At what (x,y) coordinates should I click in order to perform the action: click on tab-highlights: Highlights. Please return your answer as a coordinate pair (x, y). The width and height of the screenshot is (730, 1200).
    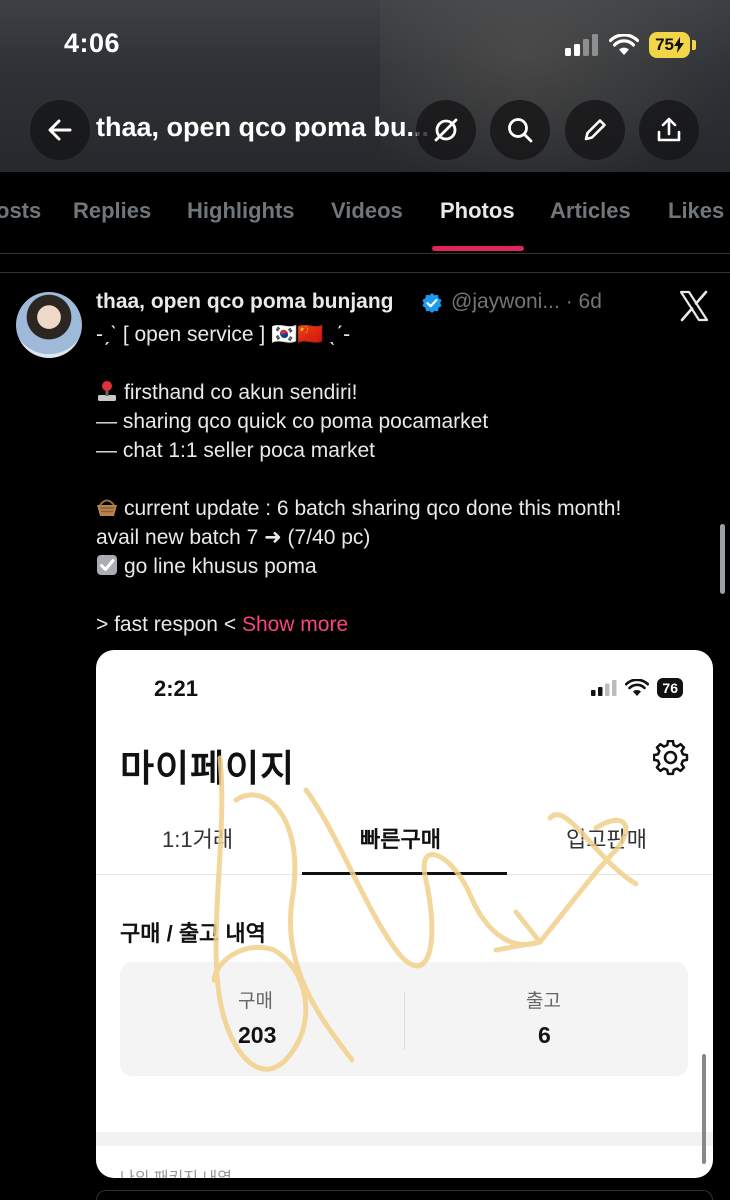
    Looking at the image, I should click on (241, 211).